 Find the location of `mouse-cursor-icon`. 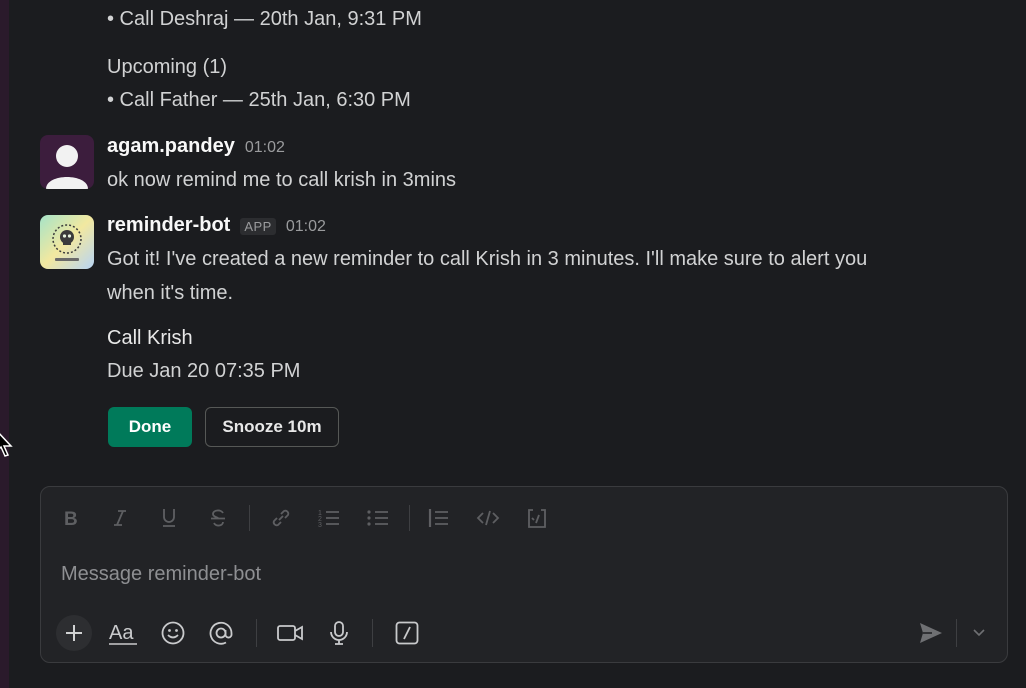

mouse-cursor-icon is located at coordinates (6, 445).